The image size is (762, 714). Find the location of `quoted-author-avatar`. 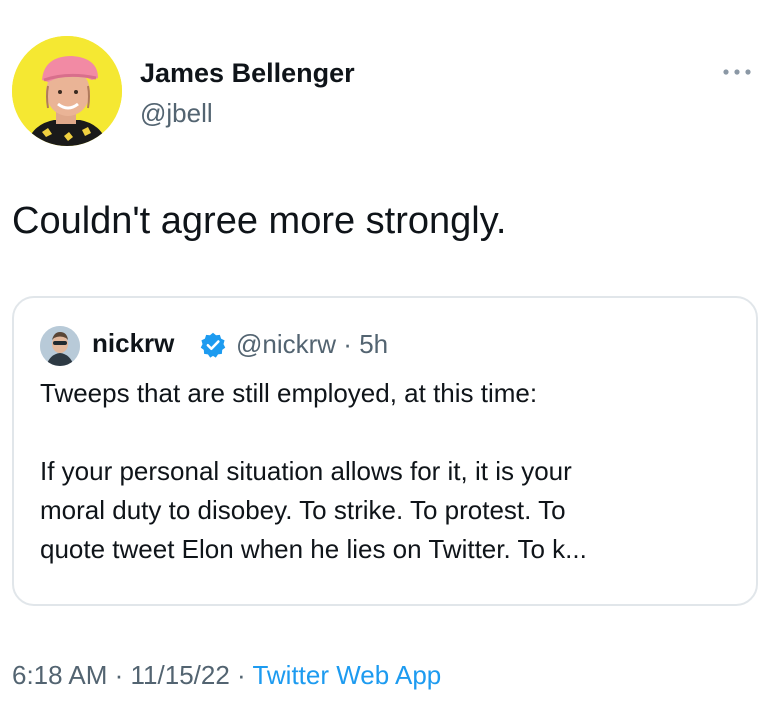

quoted-author-avatar is located at coordinates (60, 346).